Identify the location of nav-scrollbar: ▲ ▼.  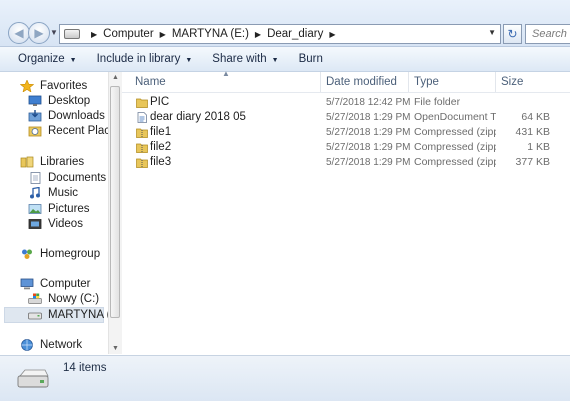
(115, 213).